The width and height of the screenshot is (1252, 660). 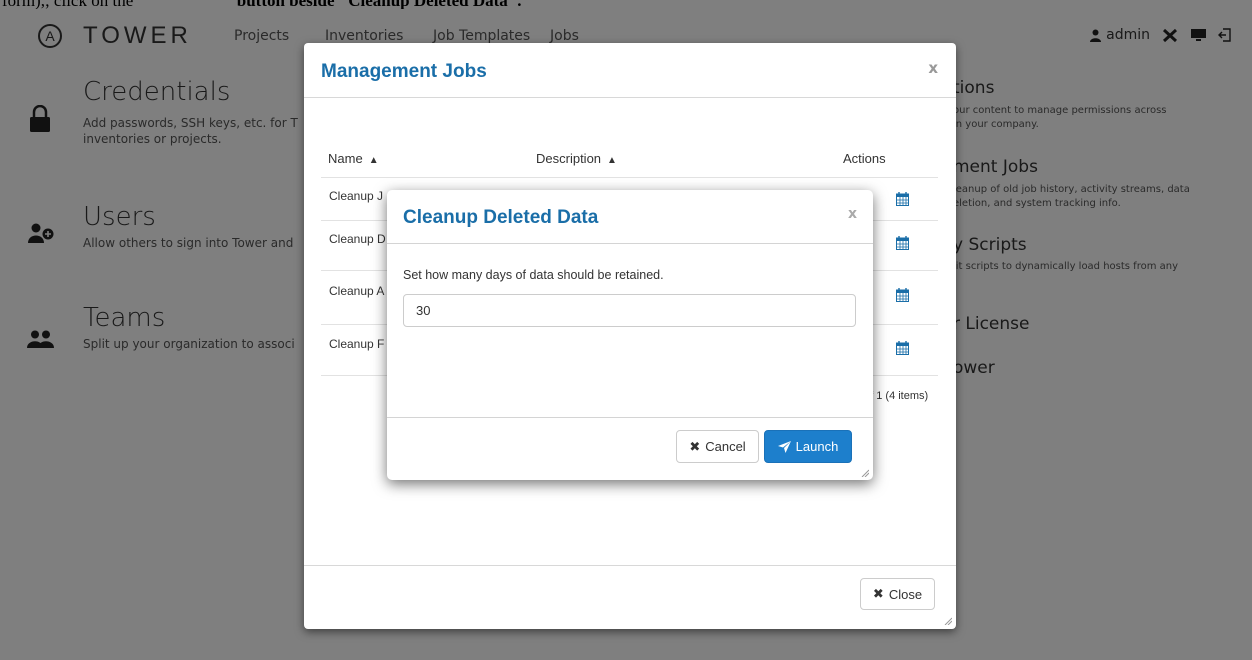 What do you see at coordinates (353, 158) in the screenshot?
I see `column-header-name: Name ▲︎` at bounding box center [353, 158].